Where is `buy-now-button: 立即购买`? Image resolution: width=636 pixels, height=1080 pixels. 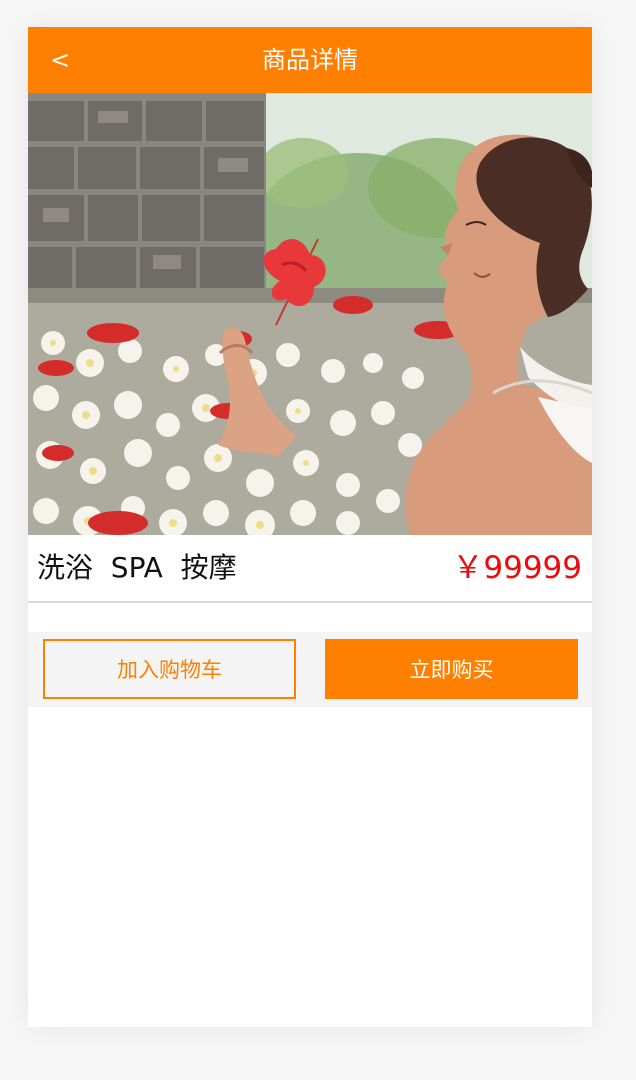
buy-now-button: 立即购买 is located at coordinates (451, 669).